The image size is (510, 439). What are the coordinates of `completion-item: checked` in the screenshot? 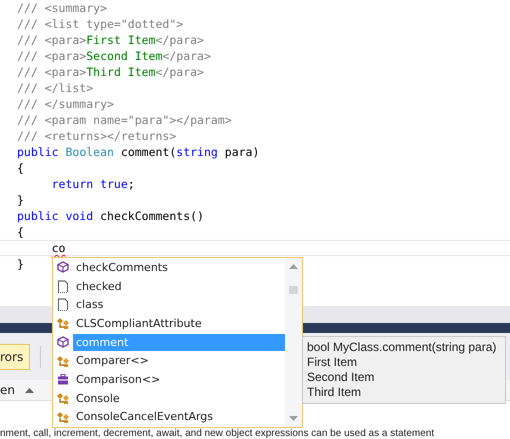 It's located at (179, 286).